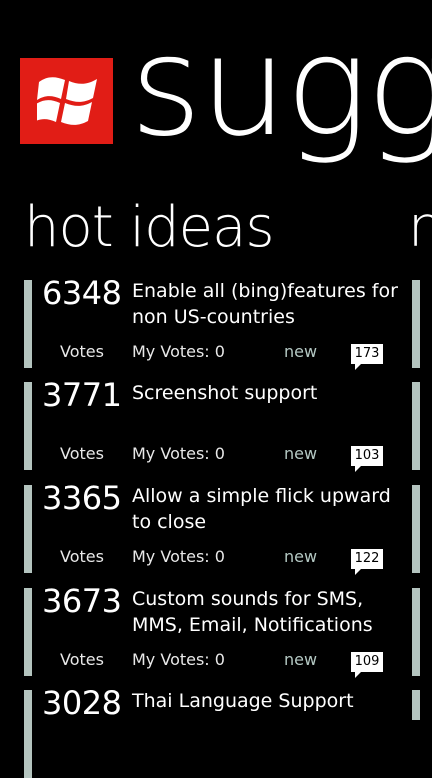  What do you see at coordinates (149, 228) in the screenshot?
I see `section-title-hot-ideas: hot ideas` at bounding box center [149, 228].